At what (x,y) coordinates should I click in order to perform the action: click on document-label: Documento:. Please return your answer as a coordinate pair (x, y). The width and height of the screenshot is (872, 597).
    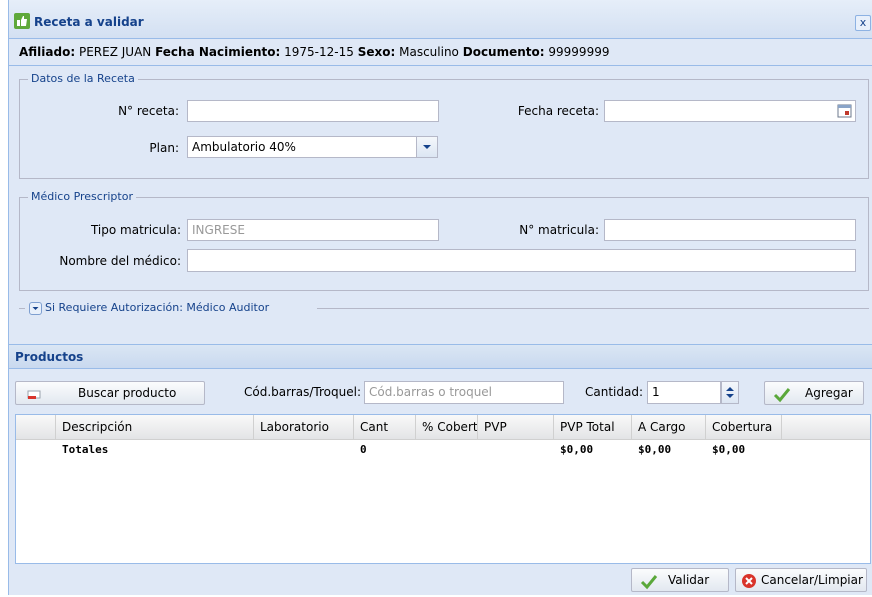
    Looking at the image, I should click on (503, 52).